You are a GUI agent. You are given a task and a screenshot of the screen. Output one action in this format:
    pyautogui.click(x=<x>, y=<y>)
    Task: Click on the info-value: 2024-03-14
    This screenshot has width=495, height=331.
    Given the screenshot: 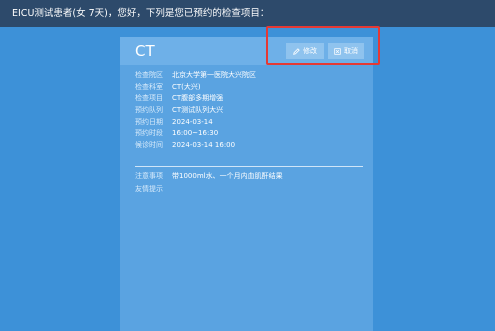 What is the action you would take?
    pyautogui.click(x=192, y=121)
    